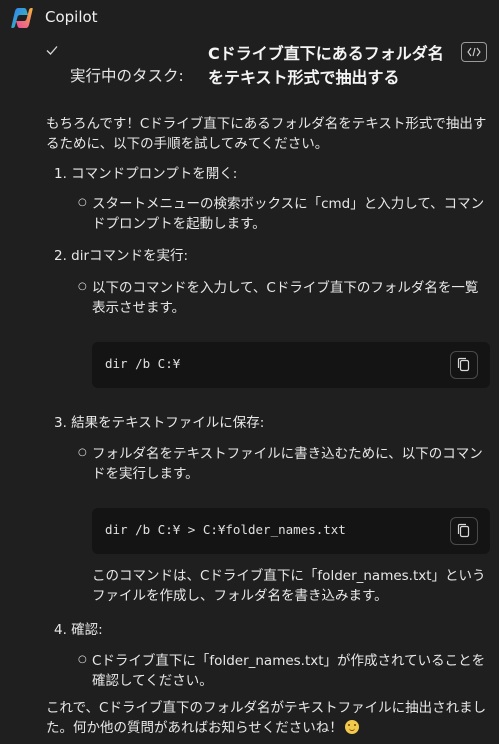 Image resolution: width=499 pixels, height=744 pixels. What do you see at coordinates (146, 174) in the screenshot?
I see `step-heading: 1. コマンドプロンプトを開く:` at bounding box center [146, 174].